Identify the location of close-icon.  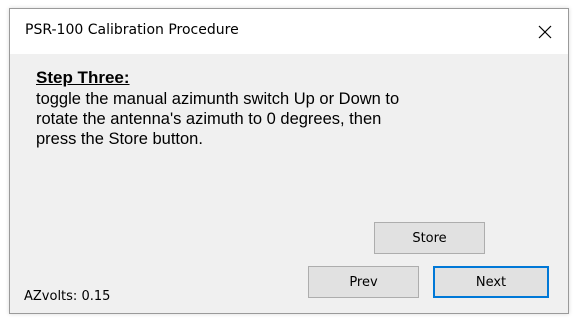
(545, 31).